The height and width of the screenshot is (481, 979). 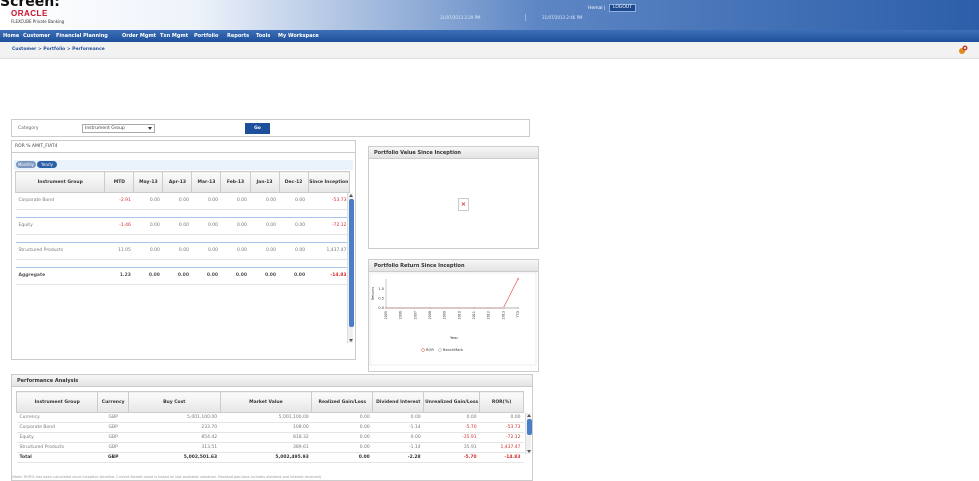 I want to click on chevron-down-icon, so click(x=150, y=128).